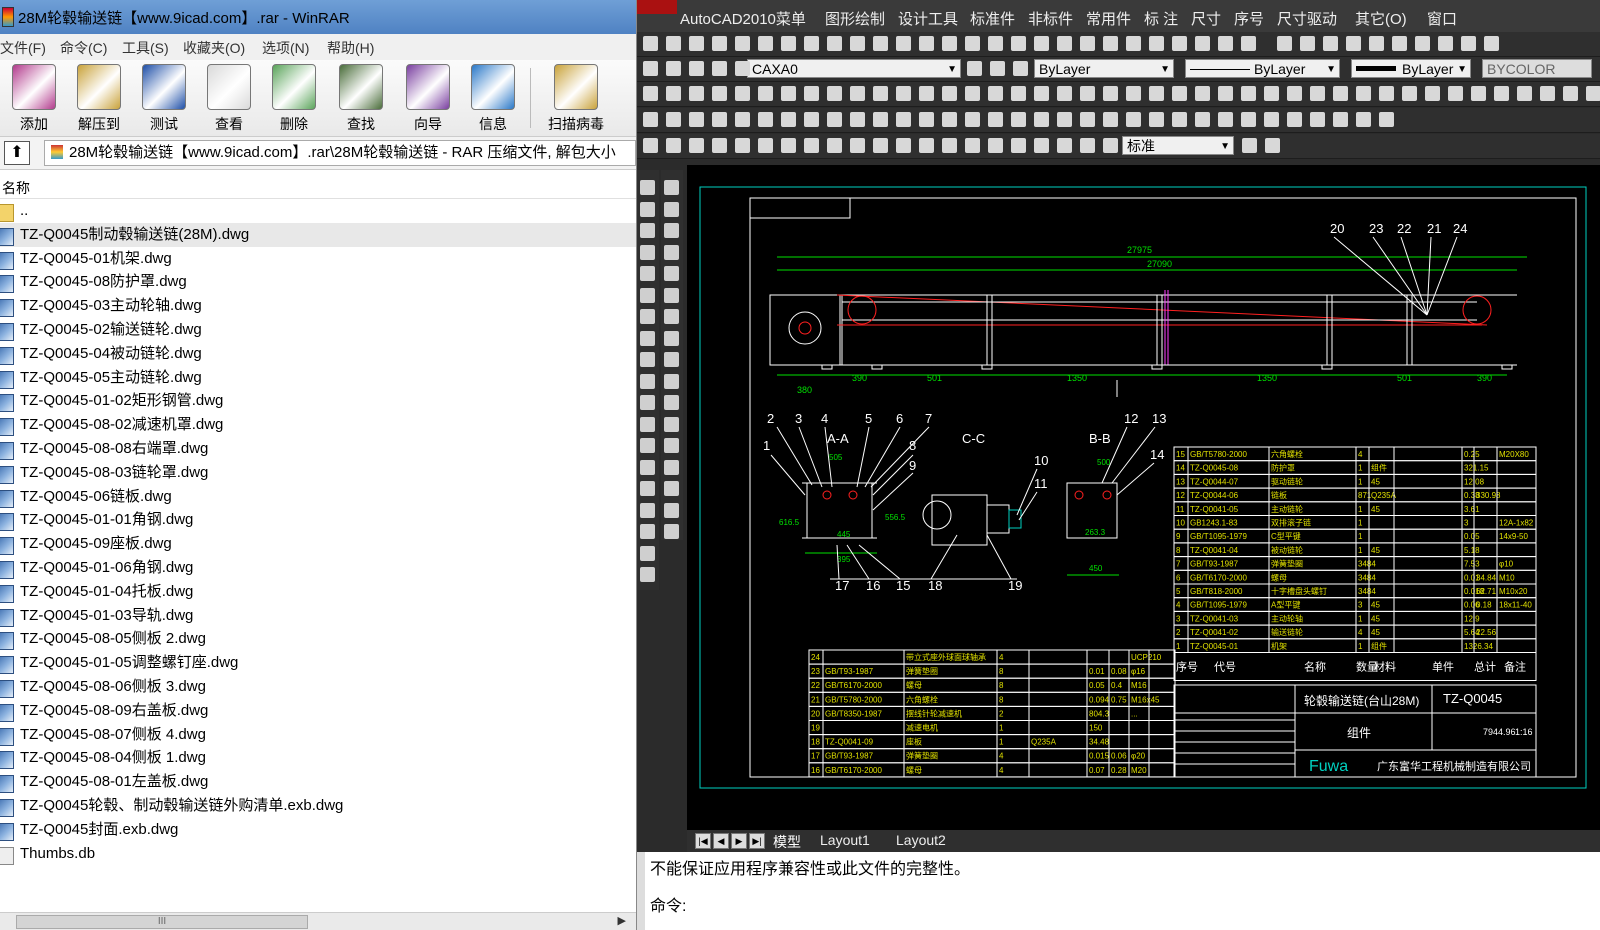 This screenshot has width=1600, height=930. I want to click on list-item: TZ-Q0045-01-01角钢.dwg, so click(318, 520).